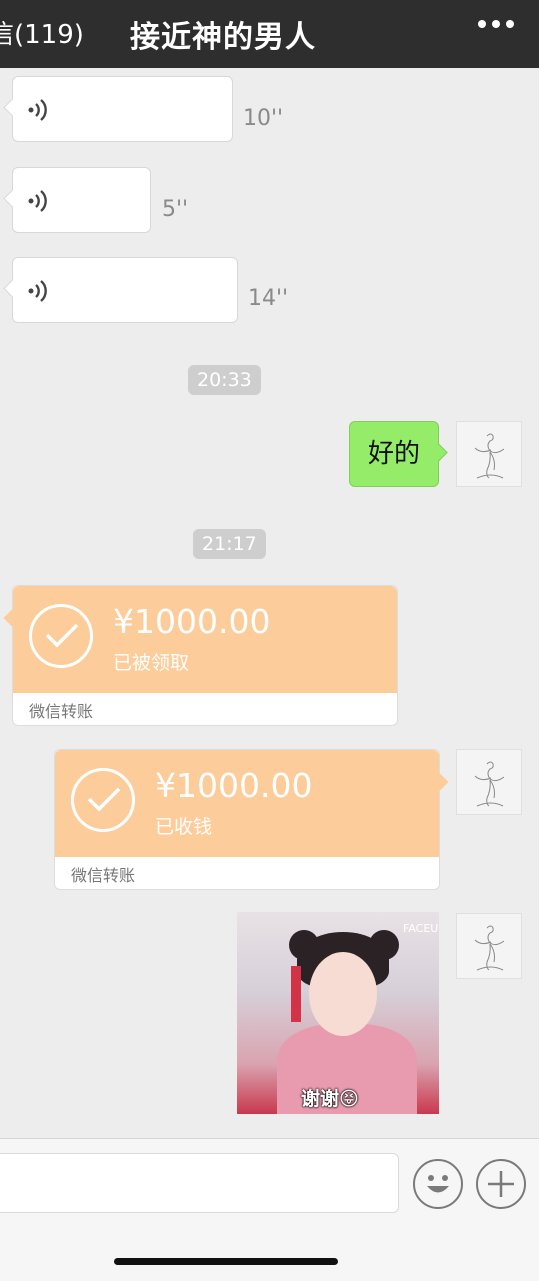  I want to click on message-input, so click(199, 1183).